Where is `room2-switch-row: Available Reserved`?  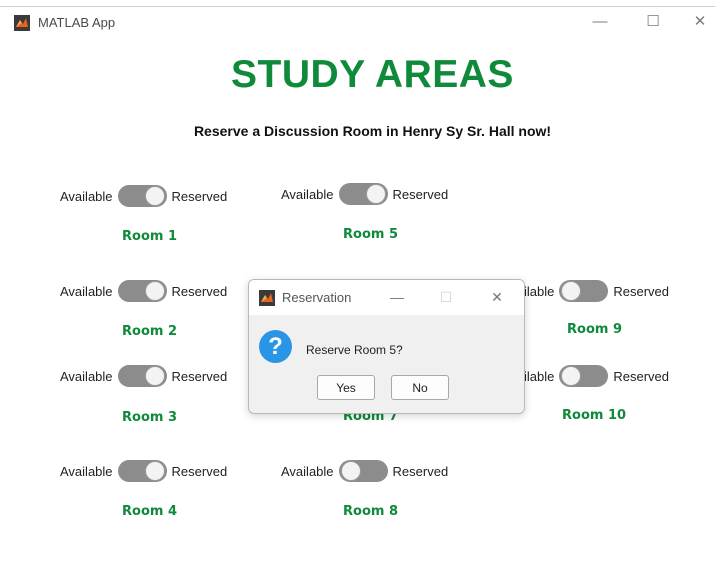
room2-switch-row: Available Reserved is located at coordinates (143, 291).